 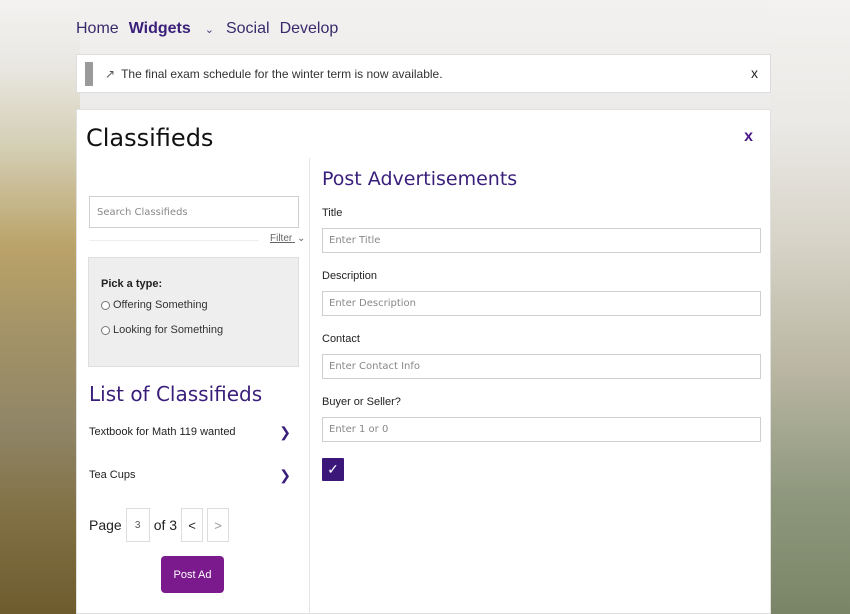 What do you see at coordinates (218, 525) in the screenshot?
I see `next-page-button: >` at bounding box center [218, 525].